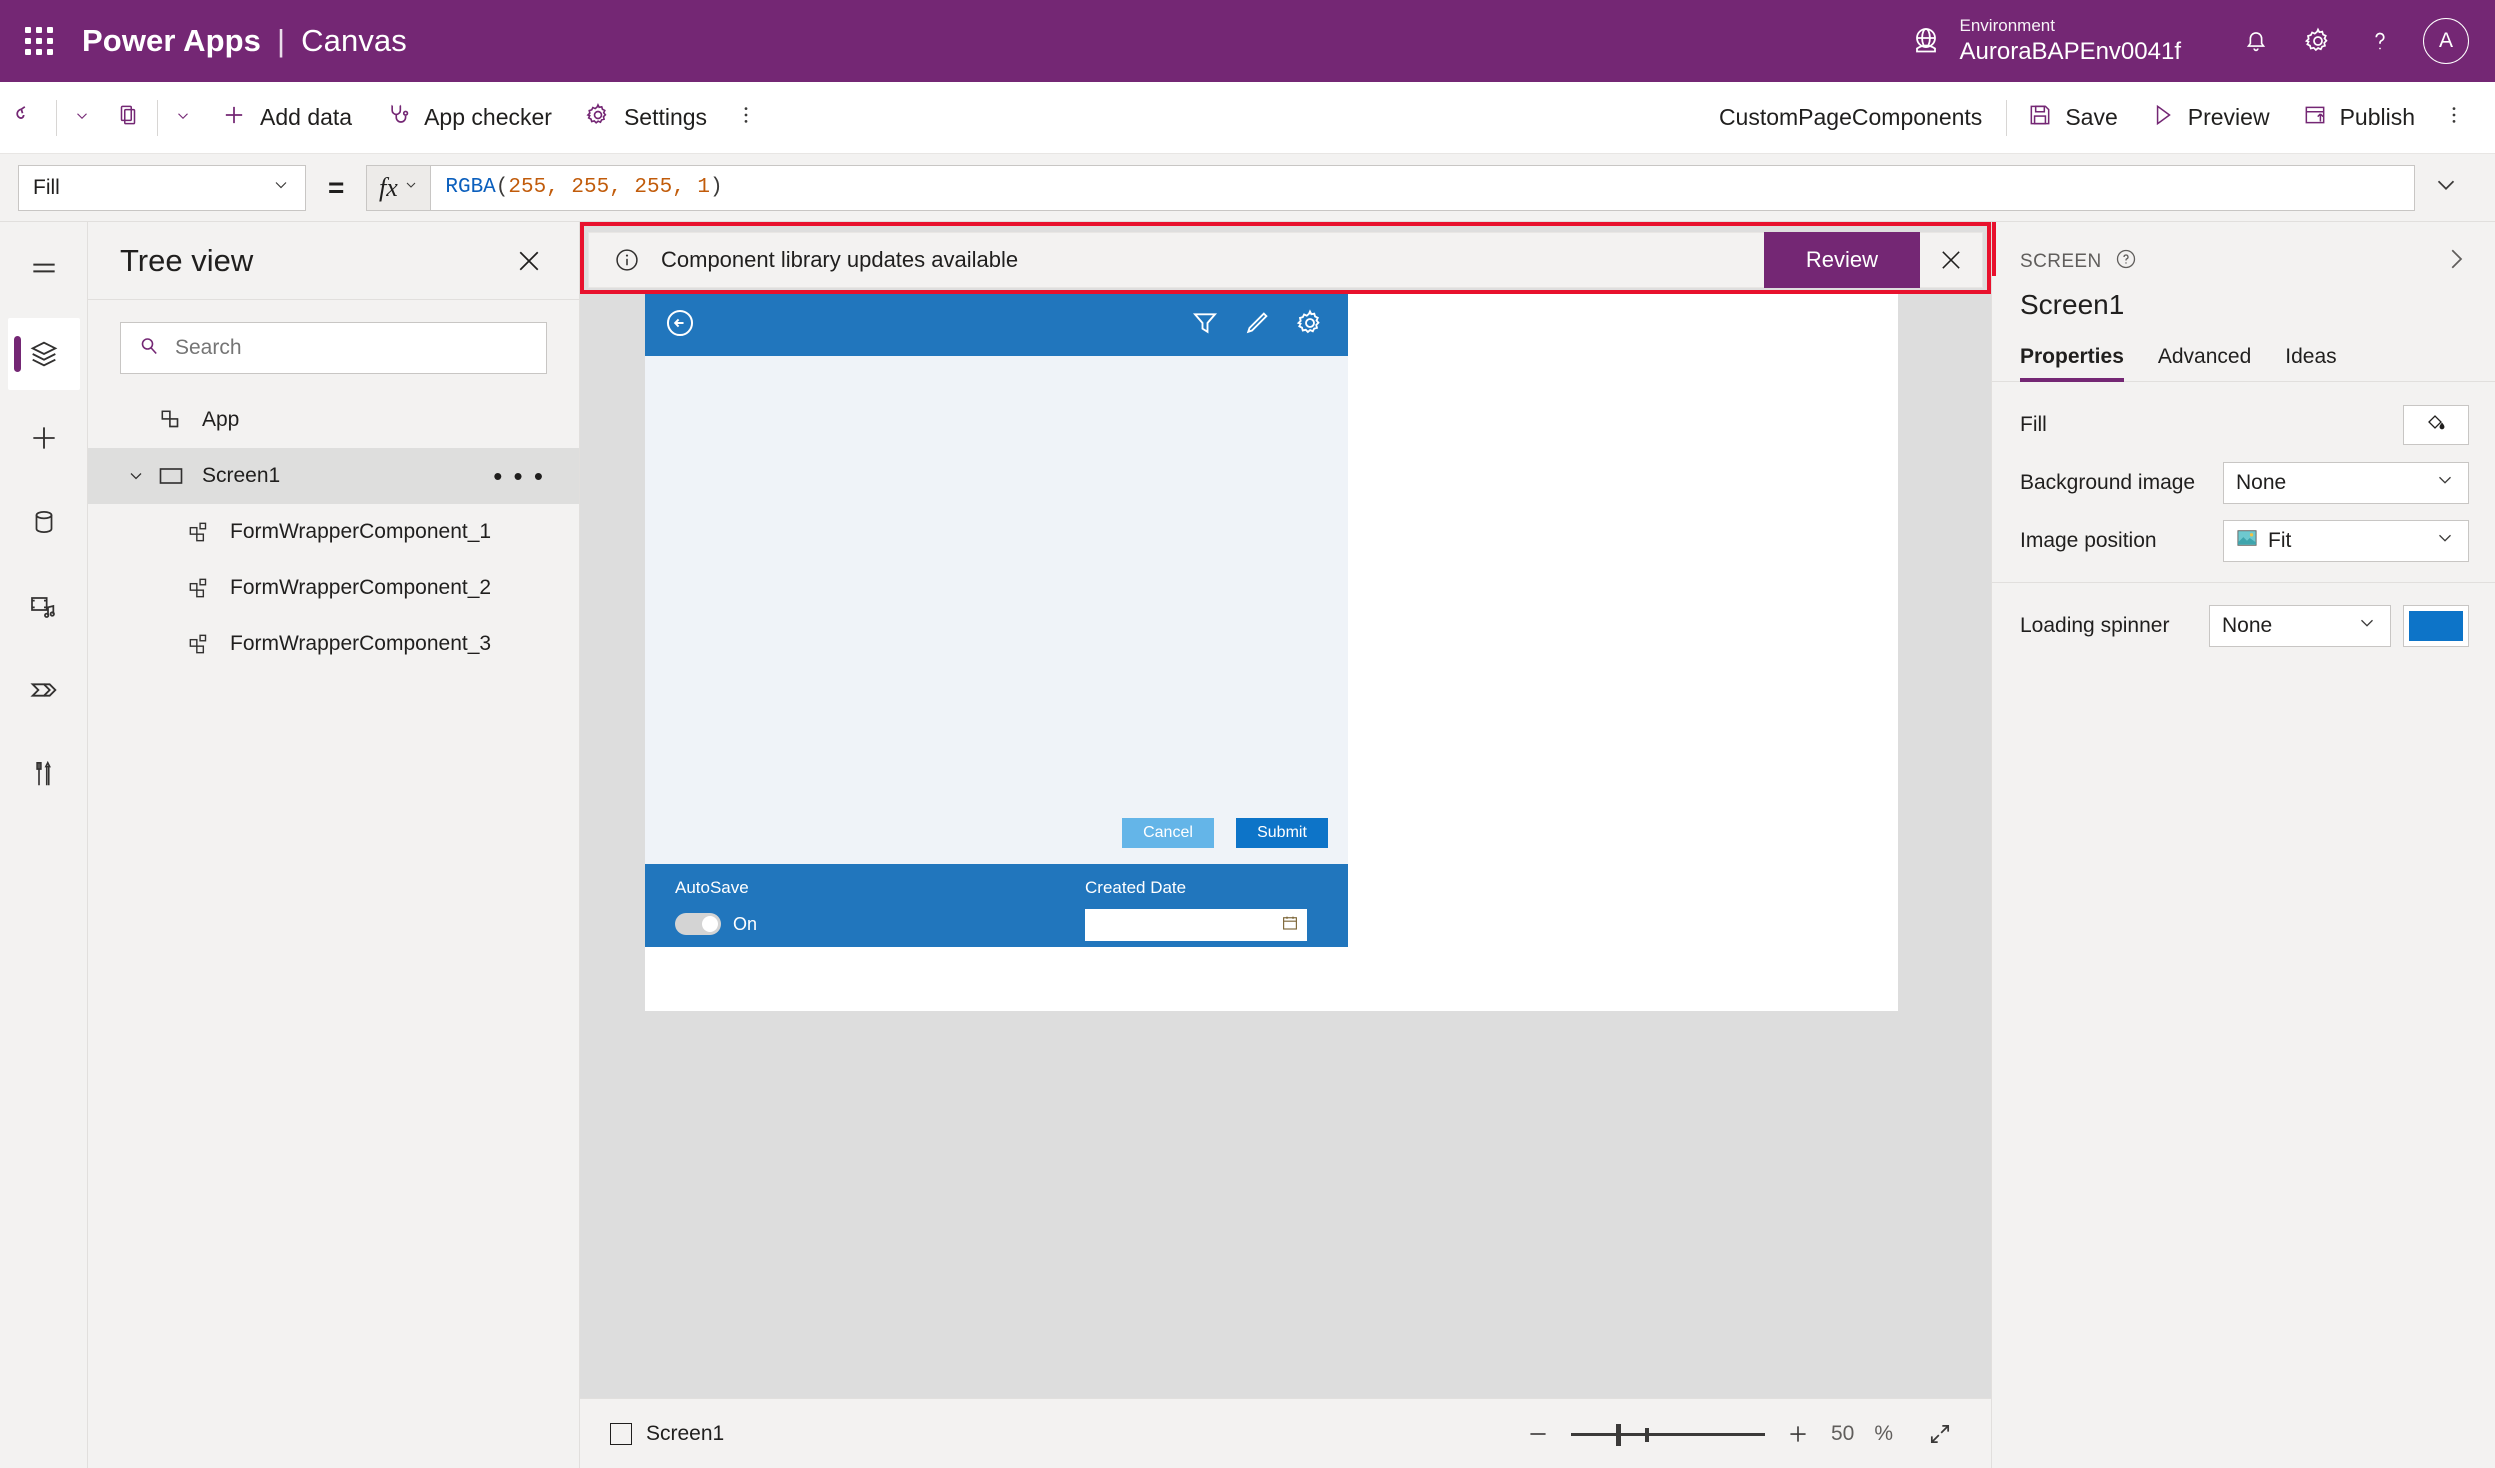  I want to click on formula-bar: Fill = fx RGBA(255, 255, 255, 1), so click(1247, 188).